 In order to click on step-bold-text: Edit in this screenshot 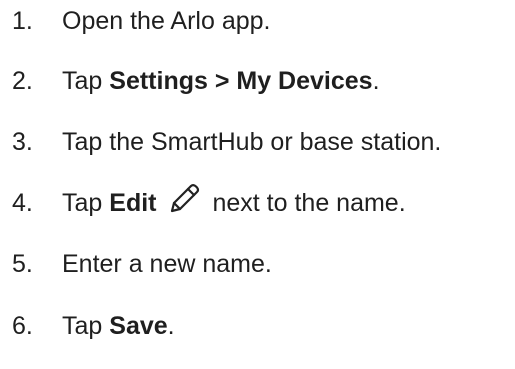, I will do `click(133, 202)`.